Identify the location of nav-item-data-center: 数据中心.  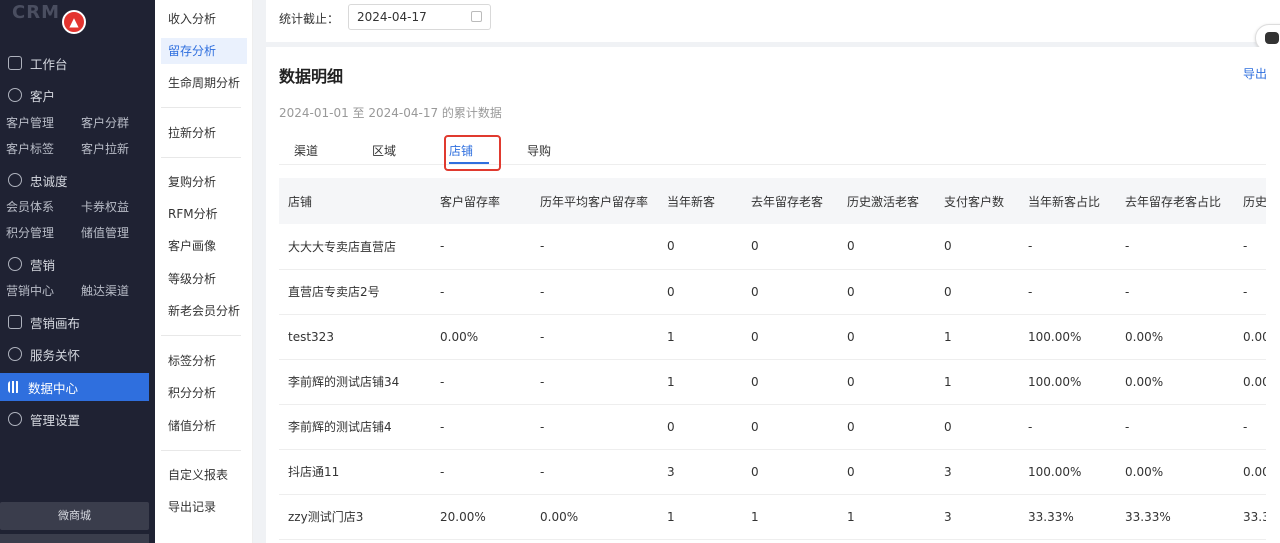
(74, 387).